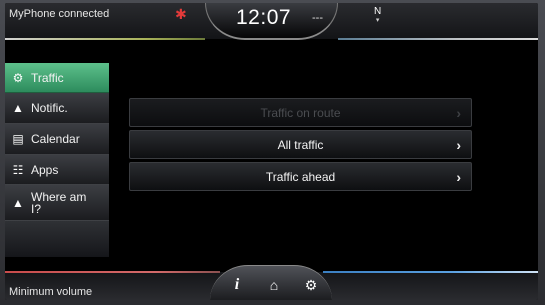  I want to click on traffic-ahead-button: Traffic ahead ›, so click(300, 176).